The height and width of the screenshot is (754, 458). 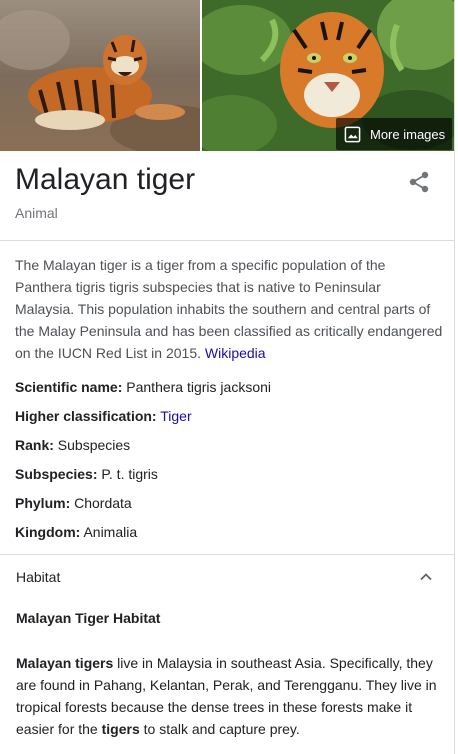 What do you see at coordinates (48, 532) in the screenshot?
I see `fact-label: Kingdom:` at bounding box center [48, 532].